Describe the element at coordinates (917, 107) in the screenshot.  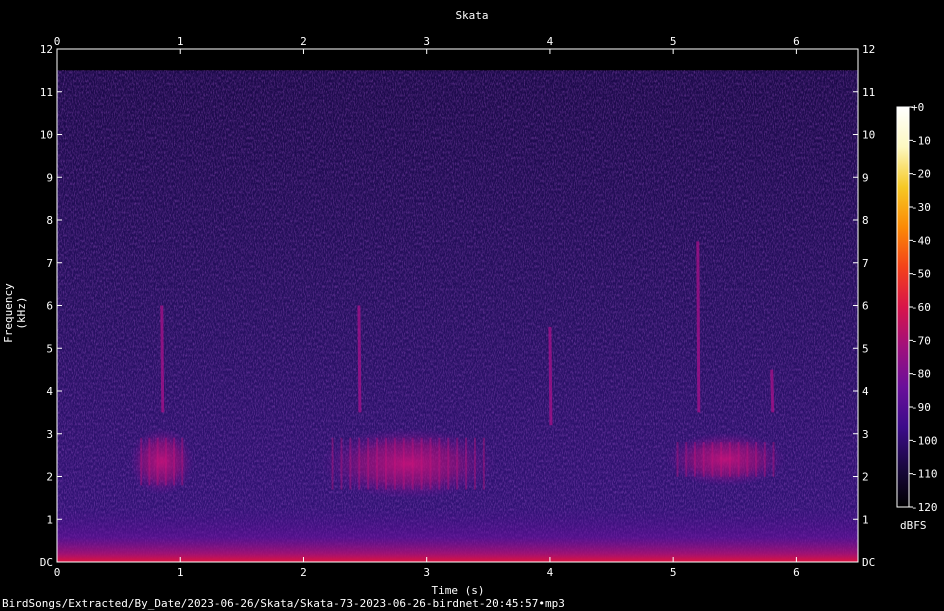
I see `colorbar-tick-label: +0` at that location.